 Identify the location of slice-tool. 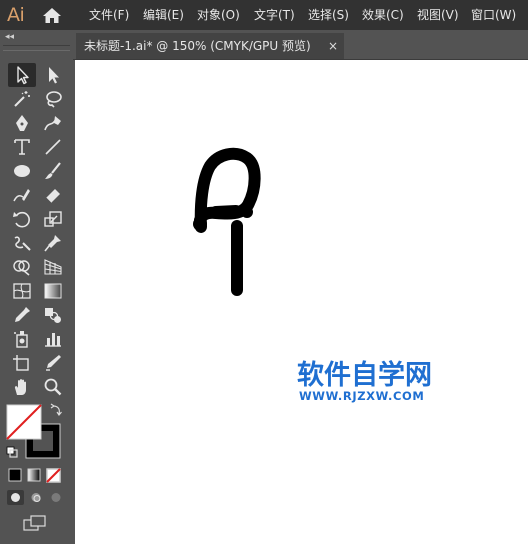
(53, 363).